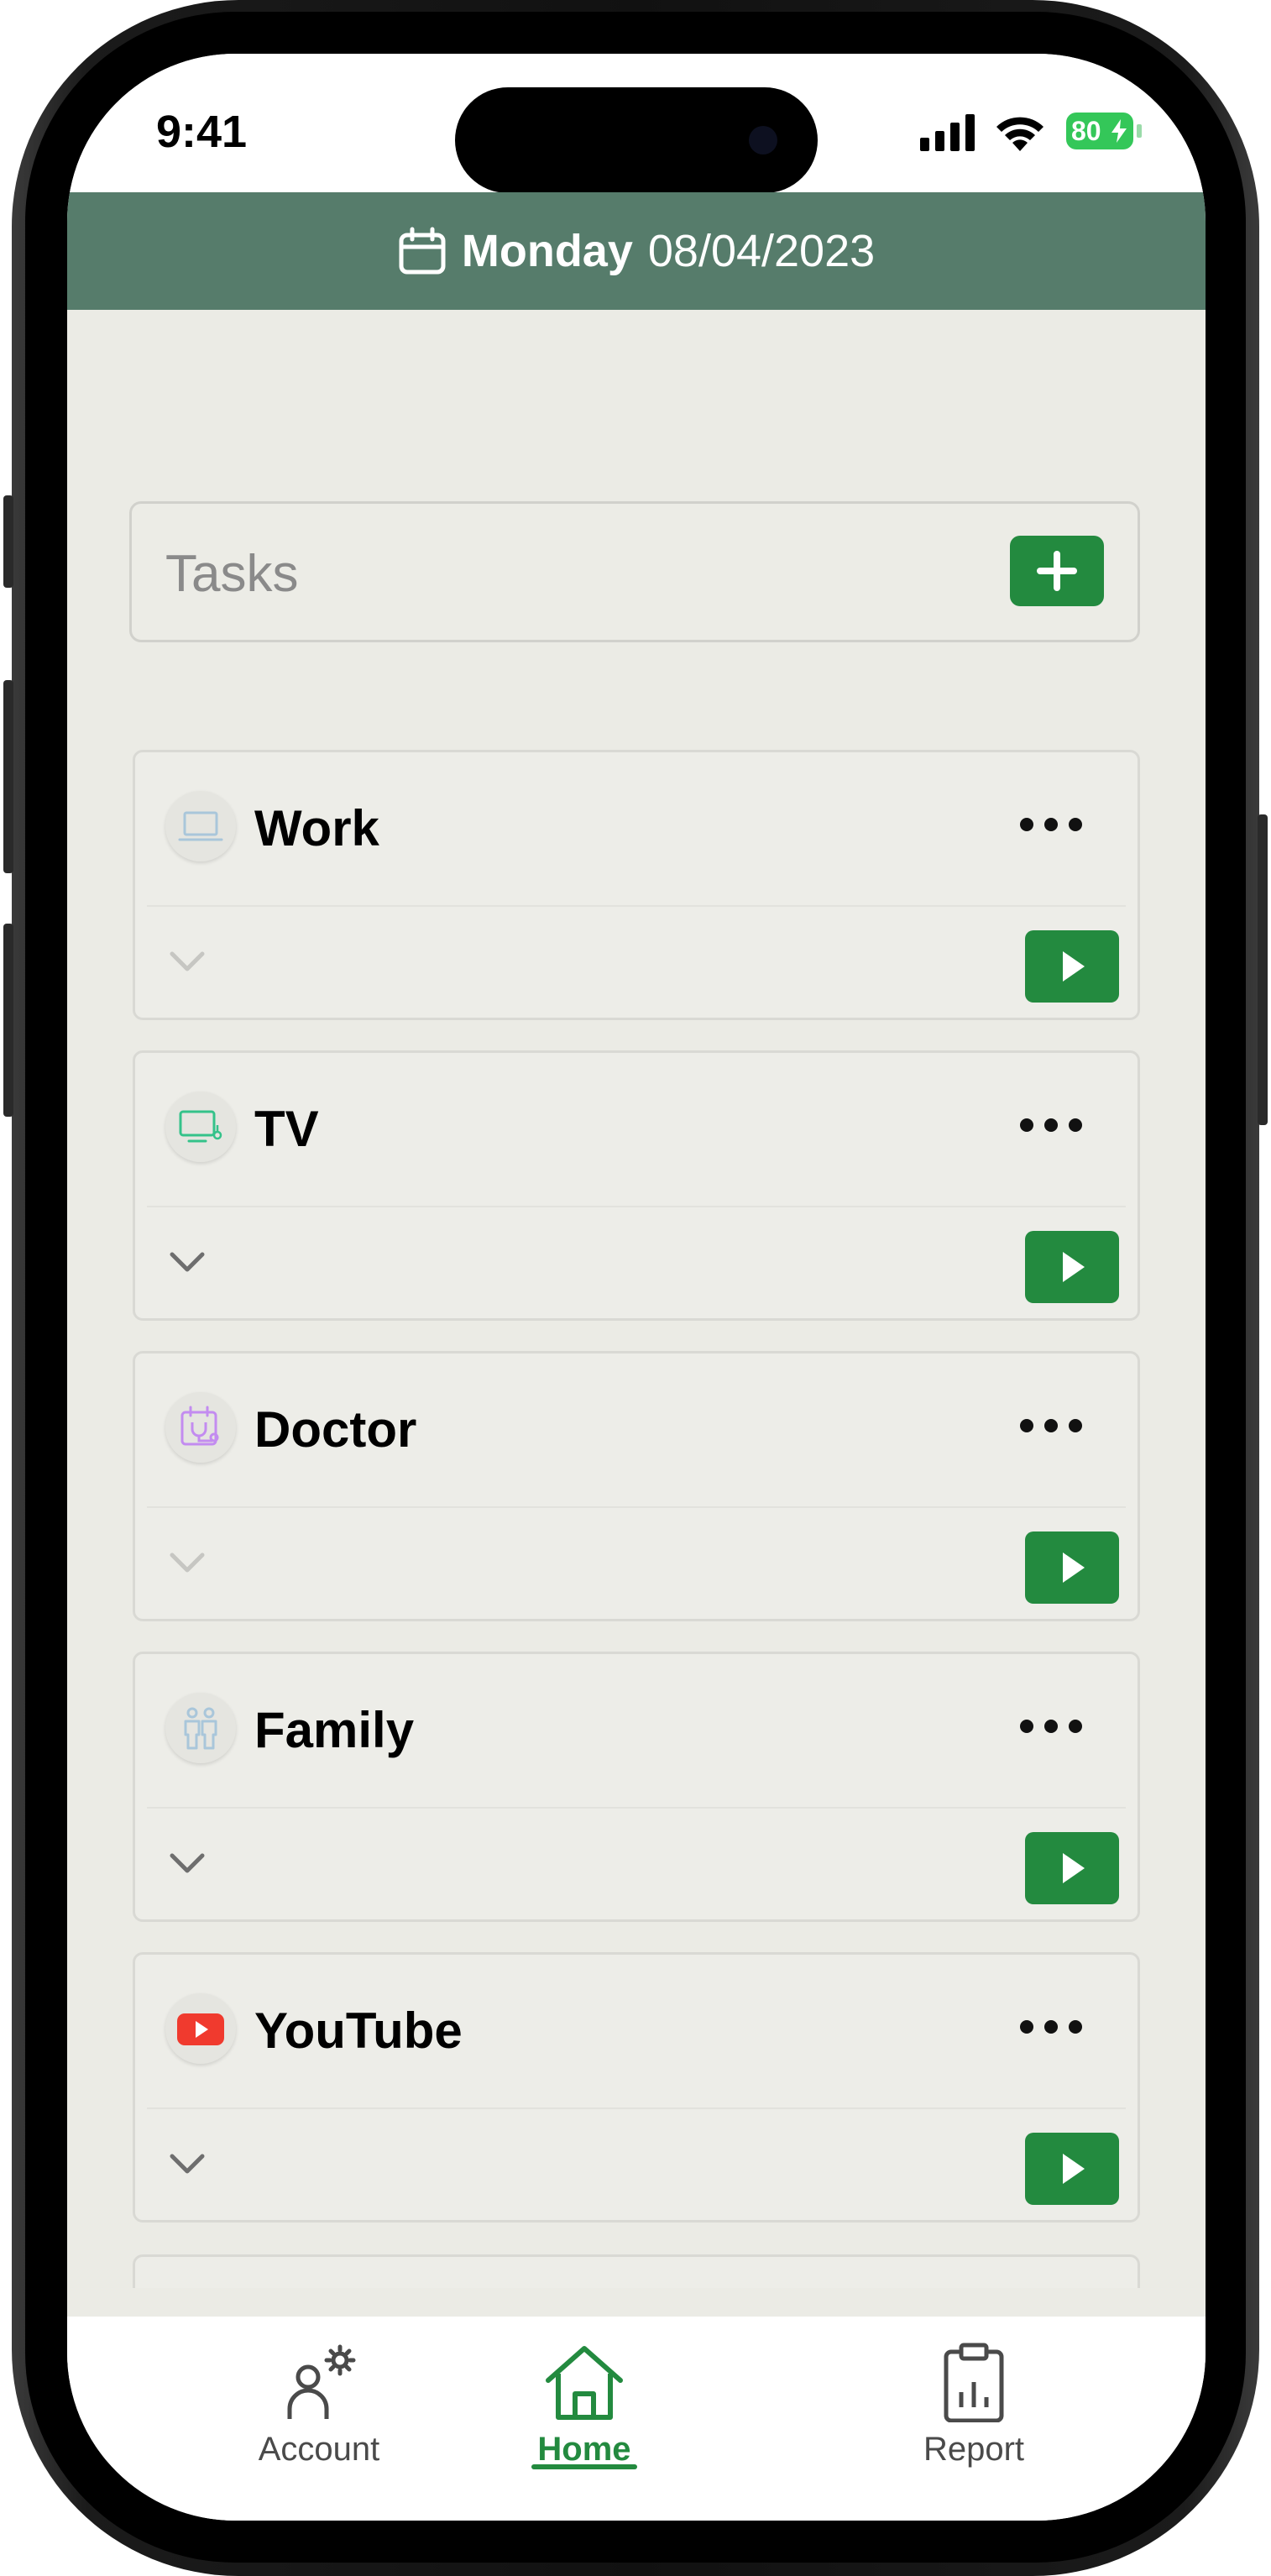  Describe the element at coordinates (636, 2271) in the screenshot. I see `task-card-partial` at that location.